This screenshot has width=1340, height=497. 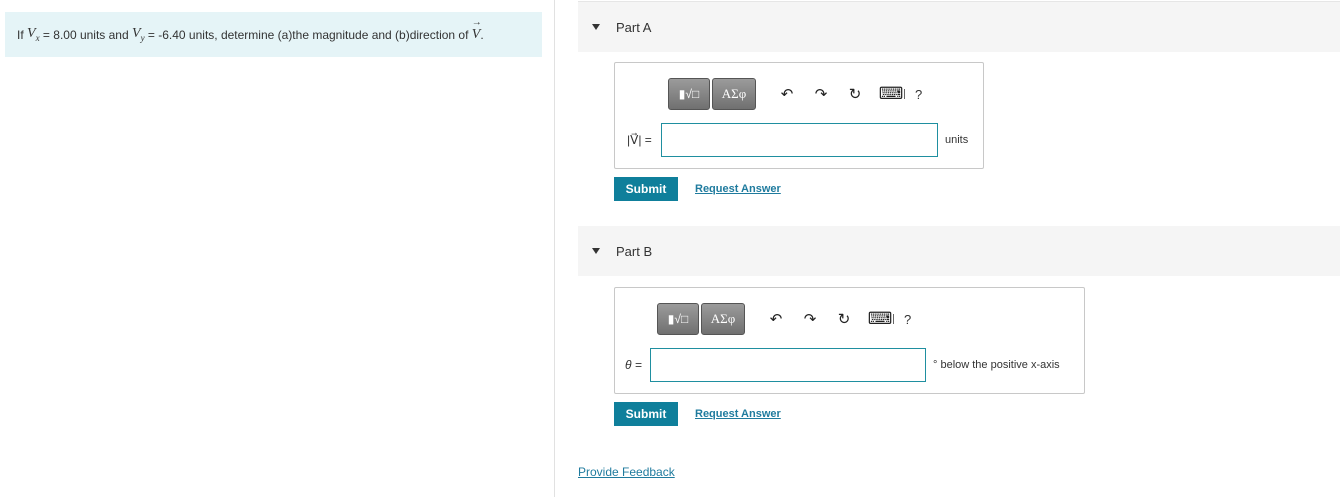 What do you see at coordinates (633, 365) in the screenshot?
I see `theta-label: θ =` at bounding box center [633, 365].